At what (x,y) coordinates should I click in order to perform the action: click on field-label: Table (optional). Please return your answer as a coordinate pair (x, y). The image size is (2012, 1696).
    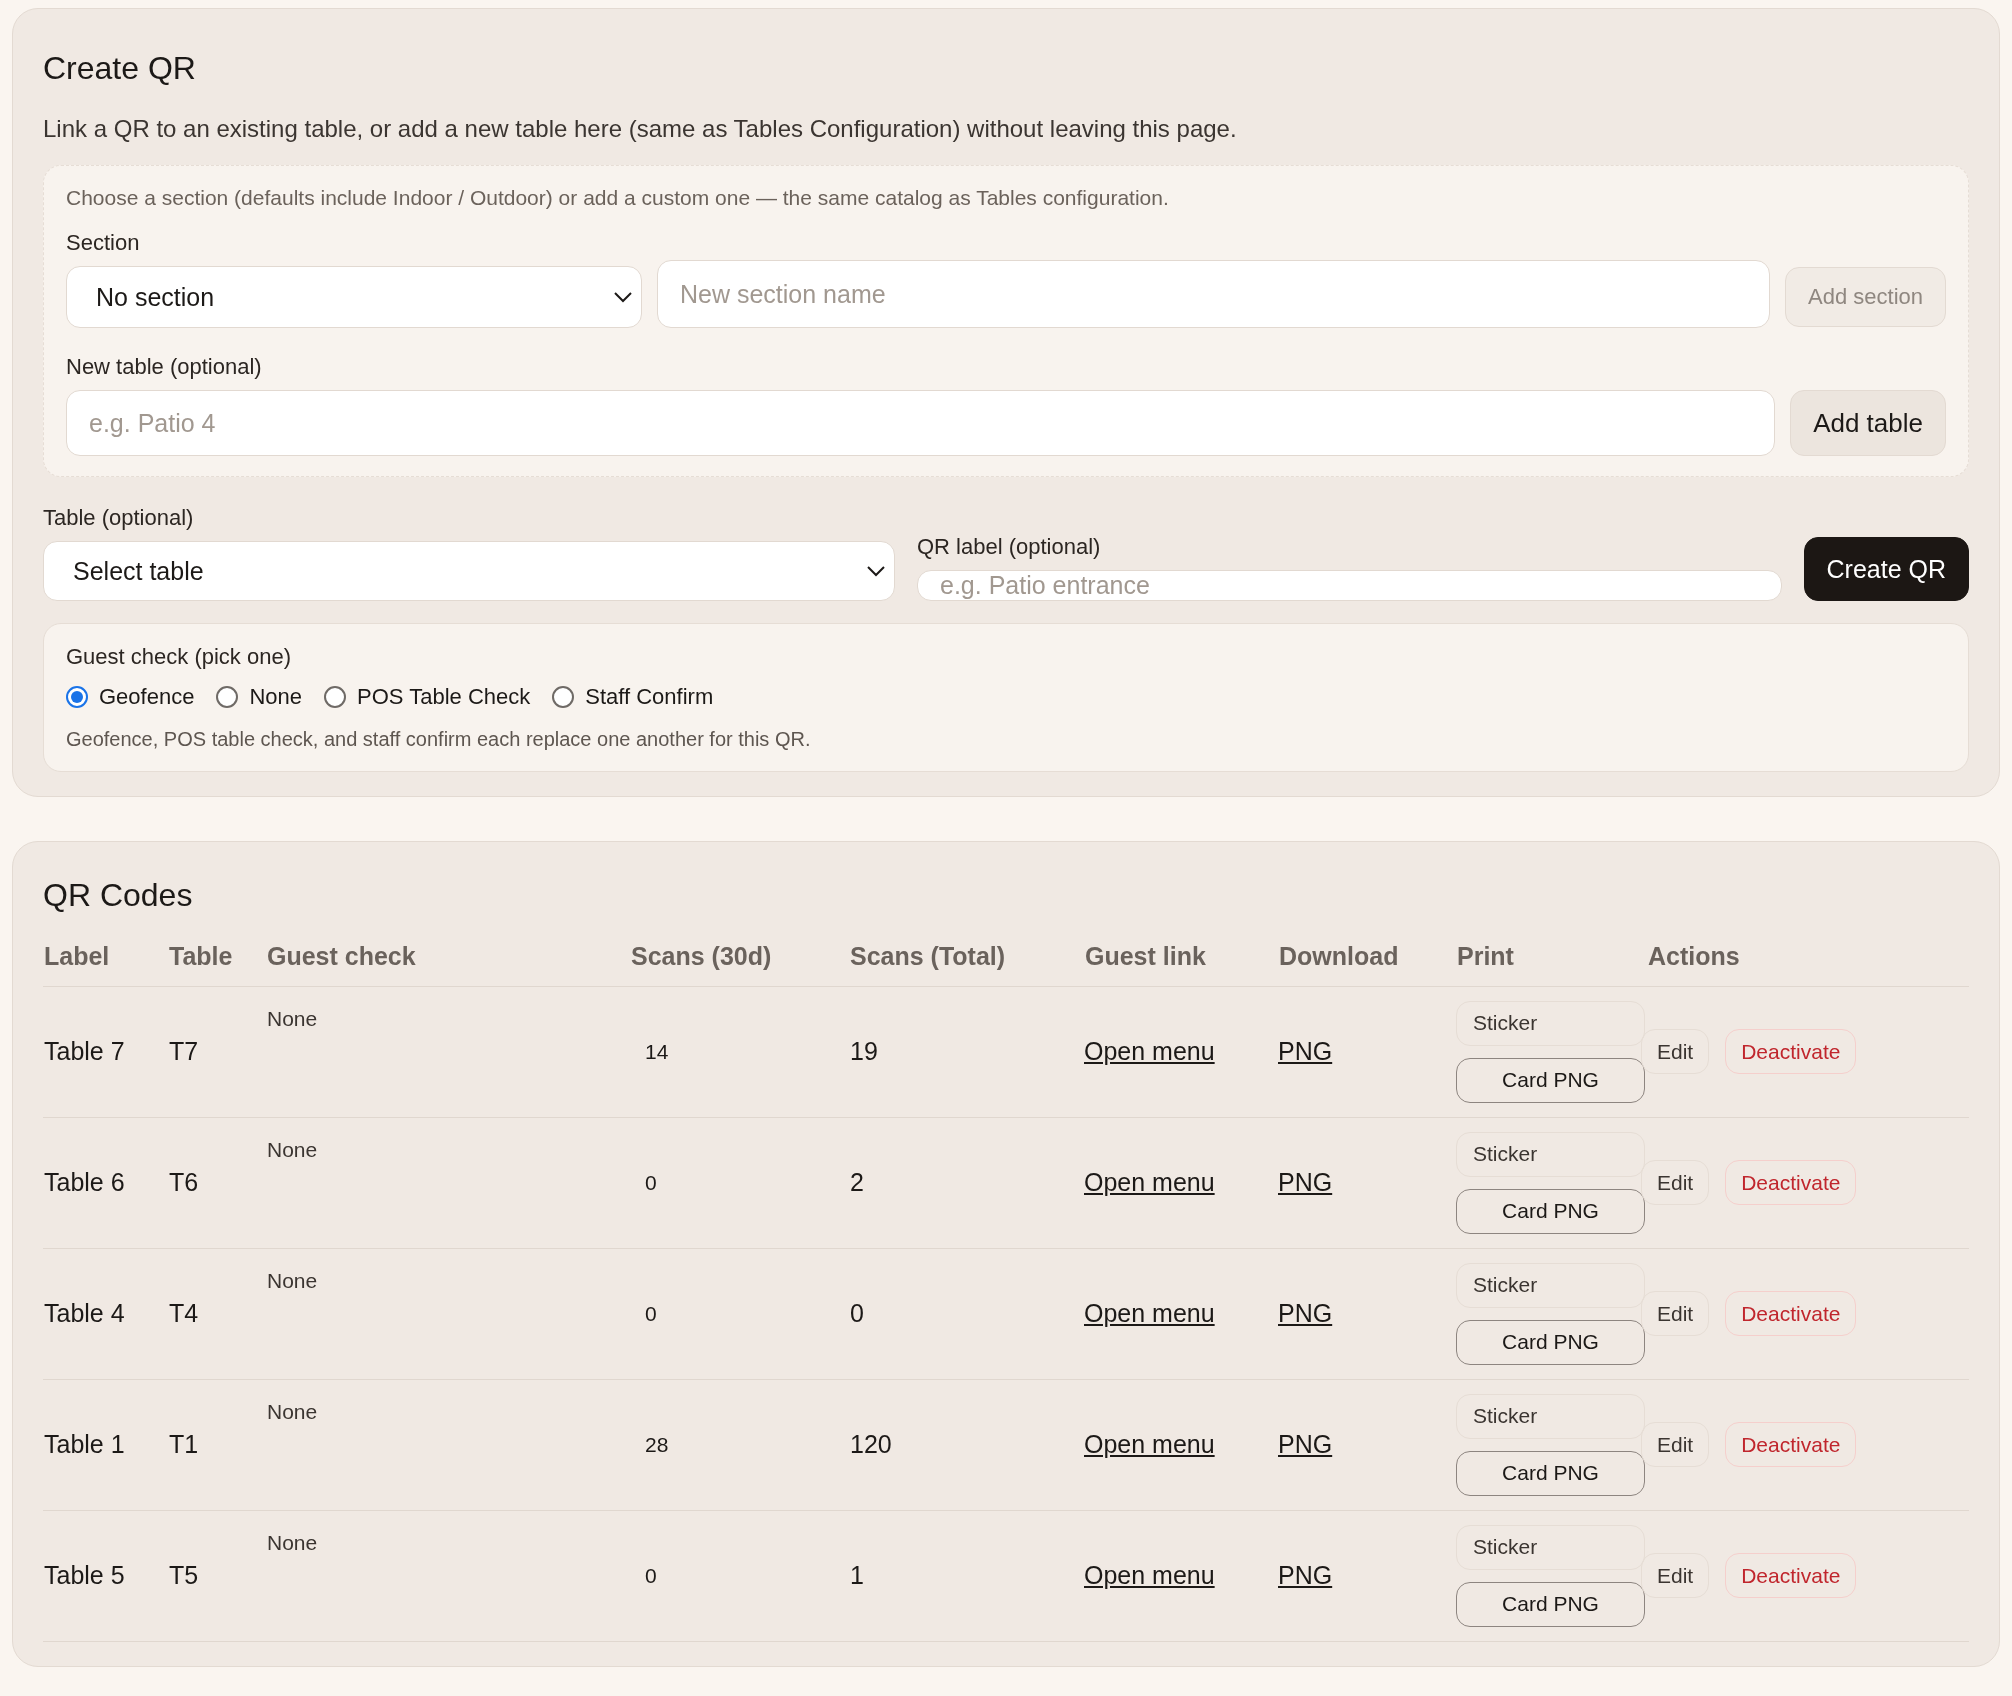
    Looking at the image, I should click on (119, 518).